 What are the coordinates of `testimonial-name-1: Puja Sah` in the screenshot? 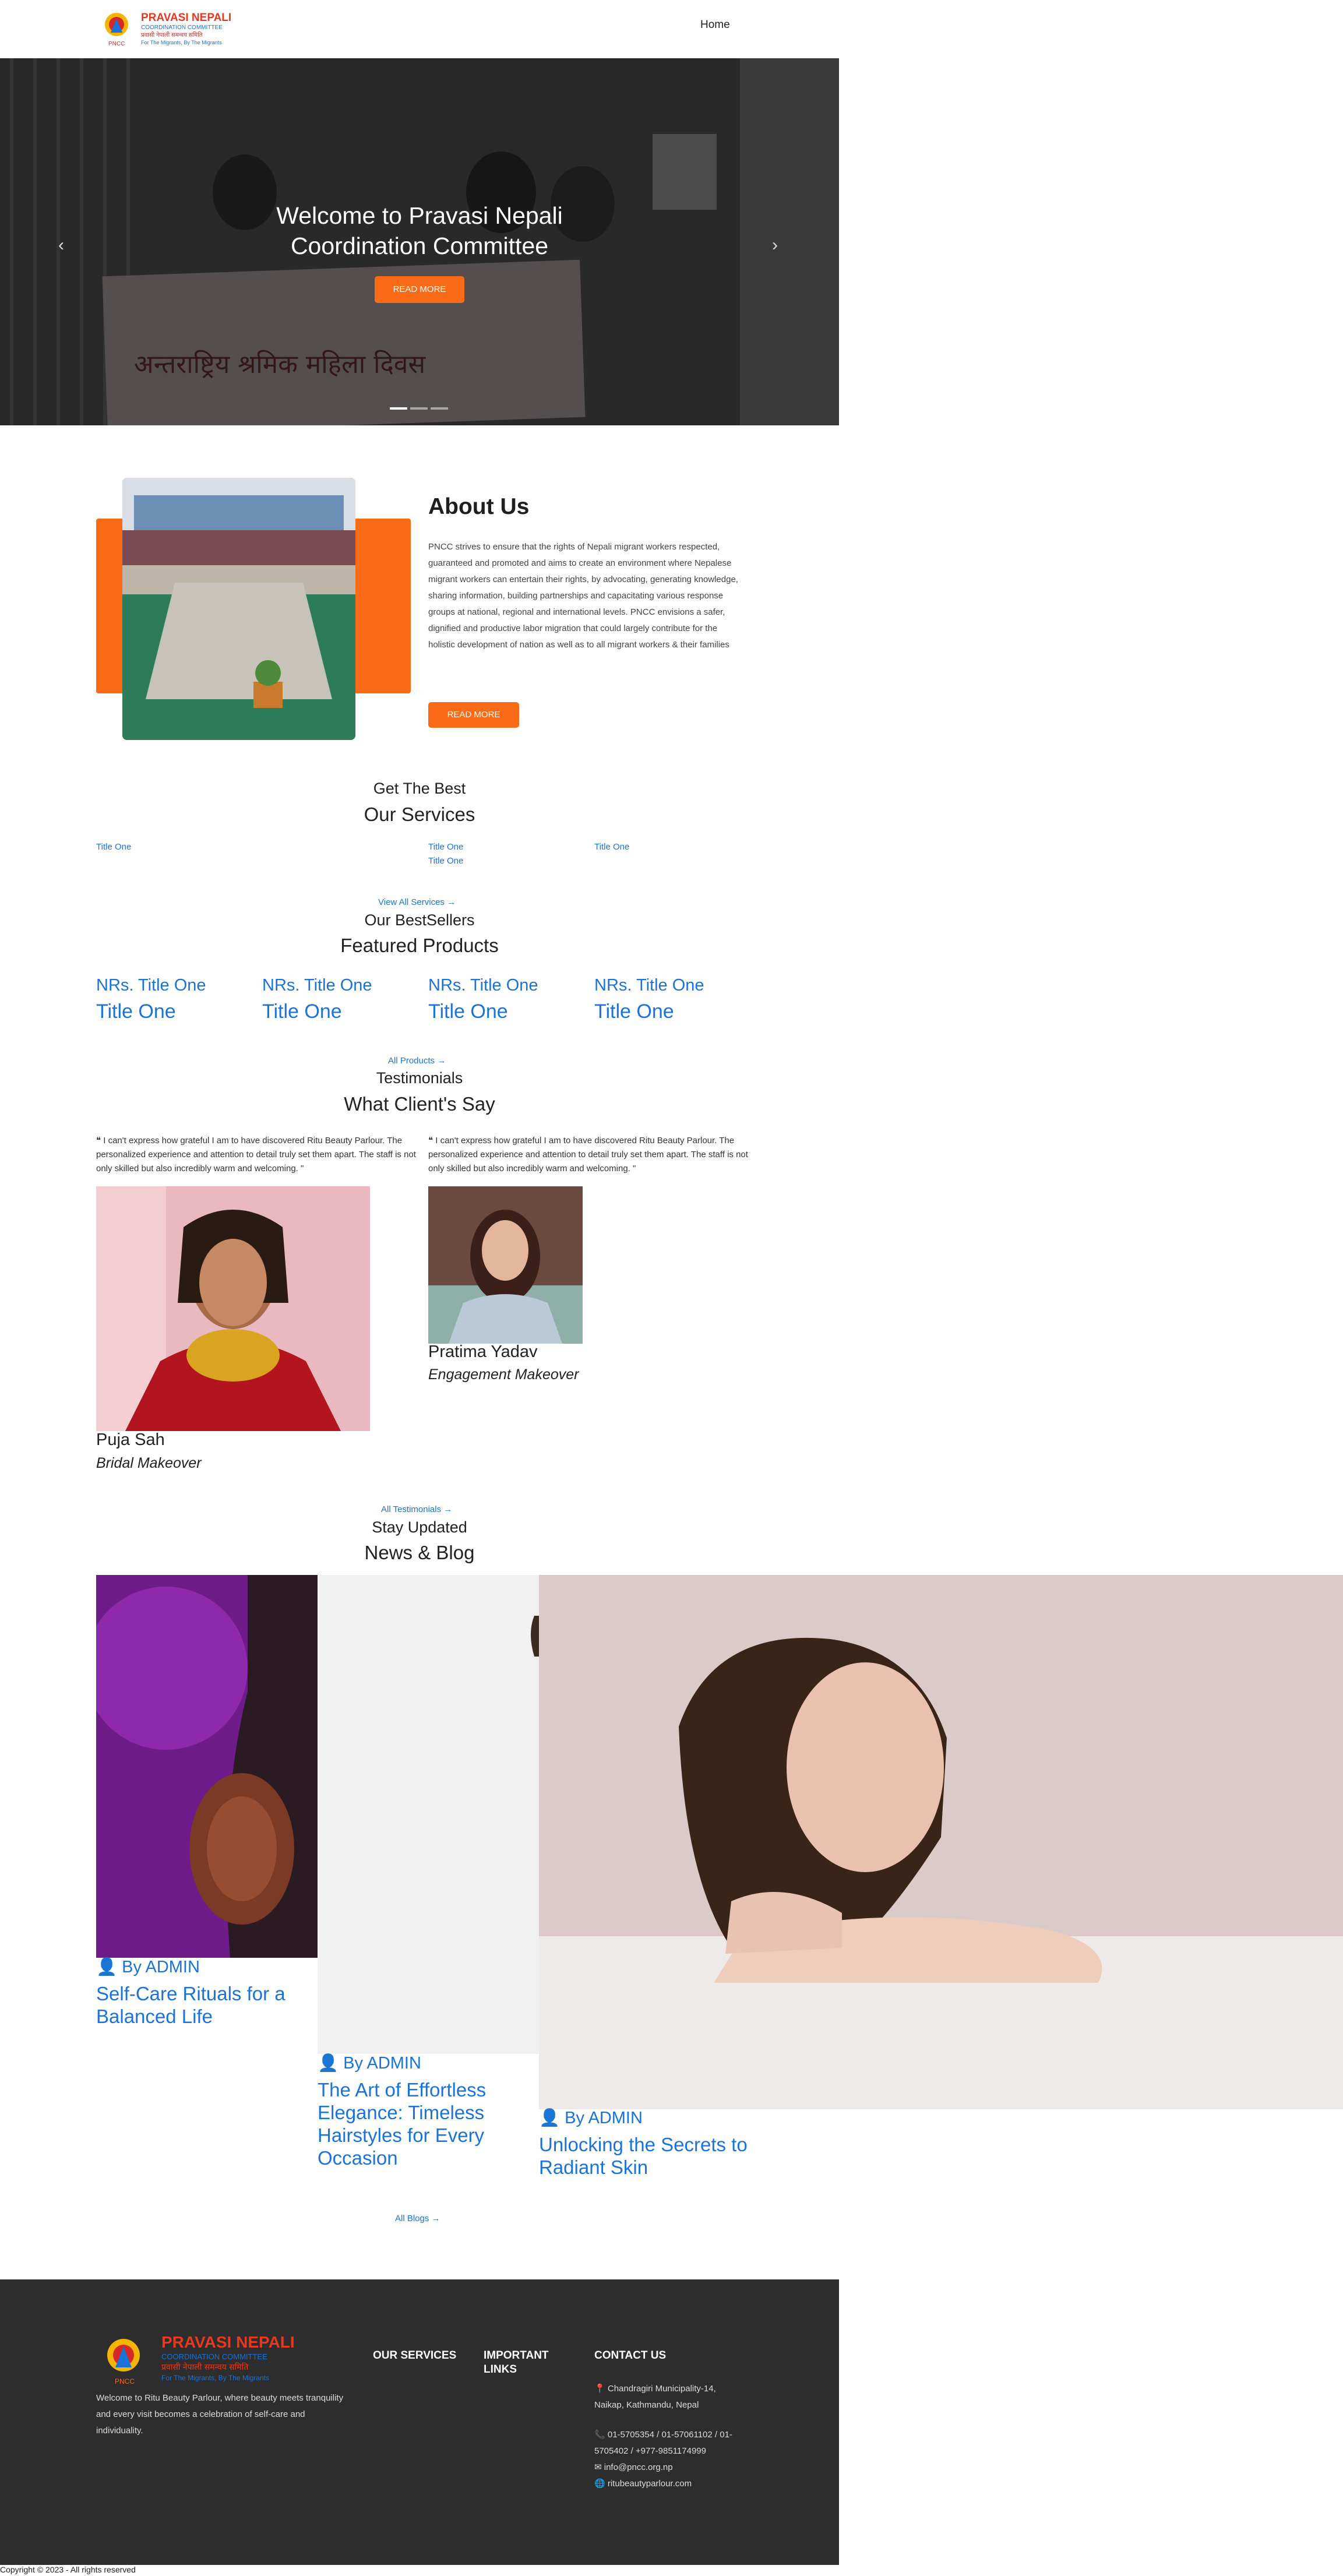 It's located at (130, 1439).